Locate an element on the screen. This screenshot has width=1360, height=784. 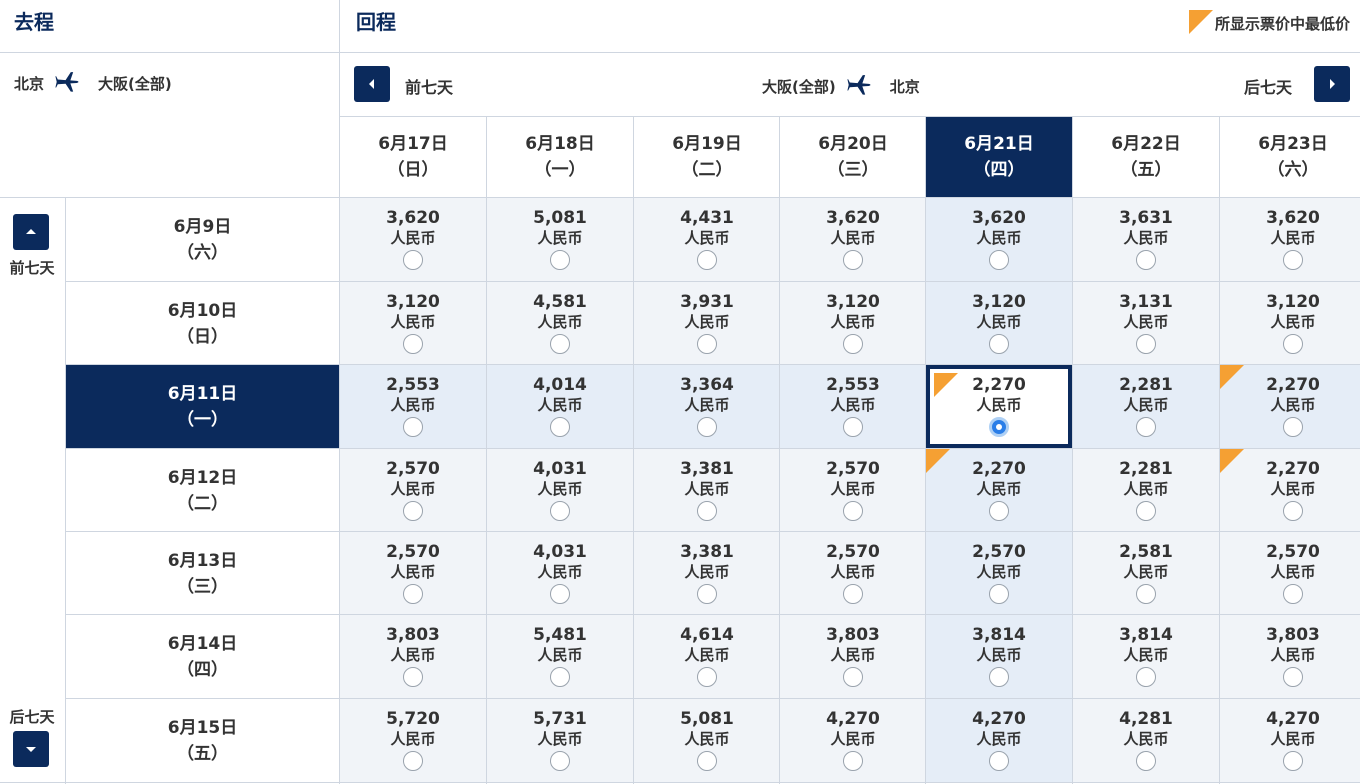
next-week-outbound-button is located at coordinates (31, 749).